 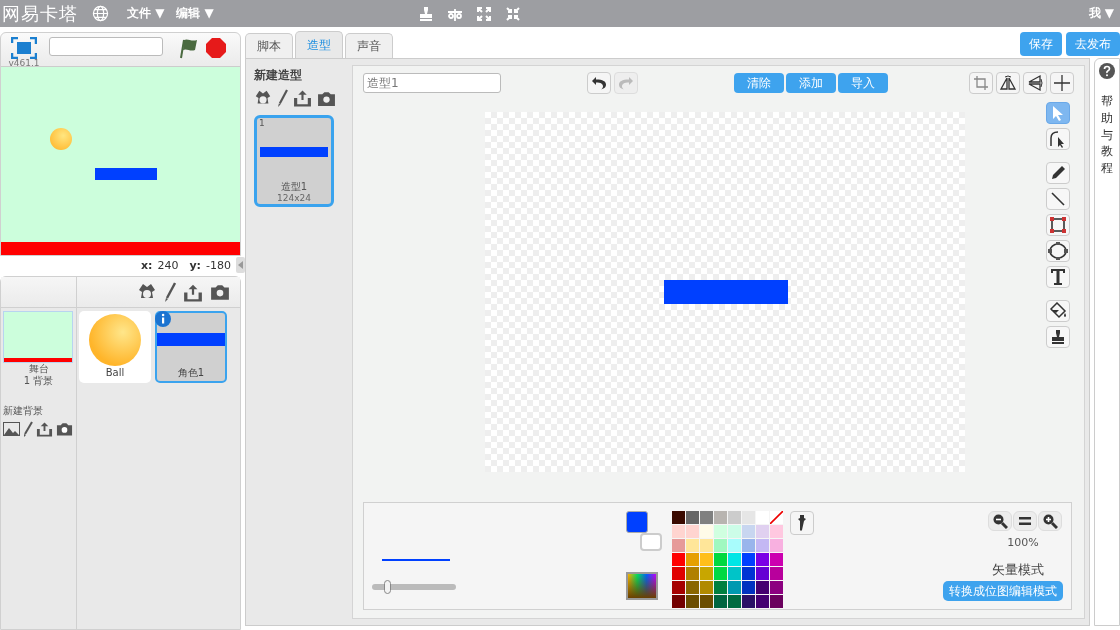 What do you see at coordinates (191, 347) in the screenshot?
I see `sprite-card: 角色1` at bounding box center [191, 347].